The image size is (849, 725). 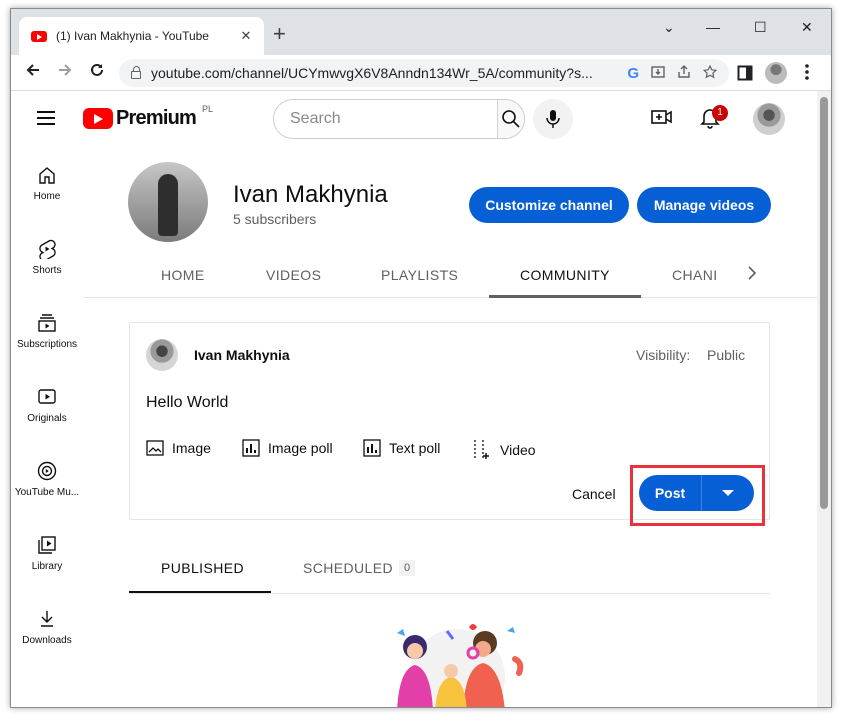 What do you see at coordinates (47, 405) in the screenshot?
I see `sidebar-item-originals: Originals` at bounding box center [47, 405].